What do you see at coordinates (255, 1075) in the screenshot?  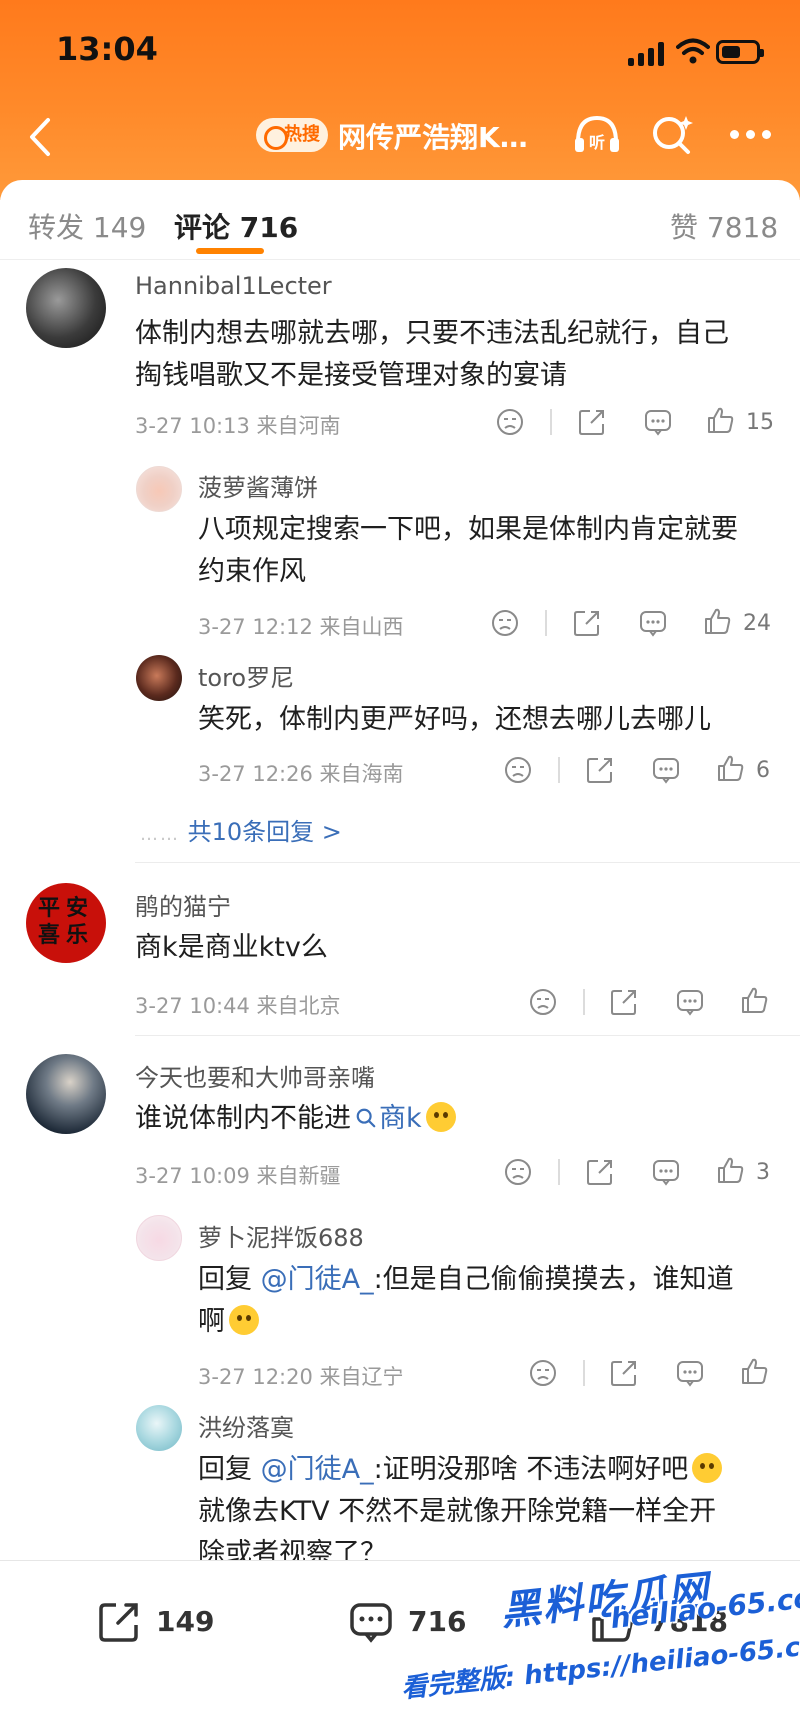 I see `comment-username: 今天也要和大帅哥亲嘴` at bounding box center [255, 1075].